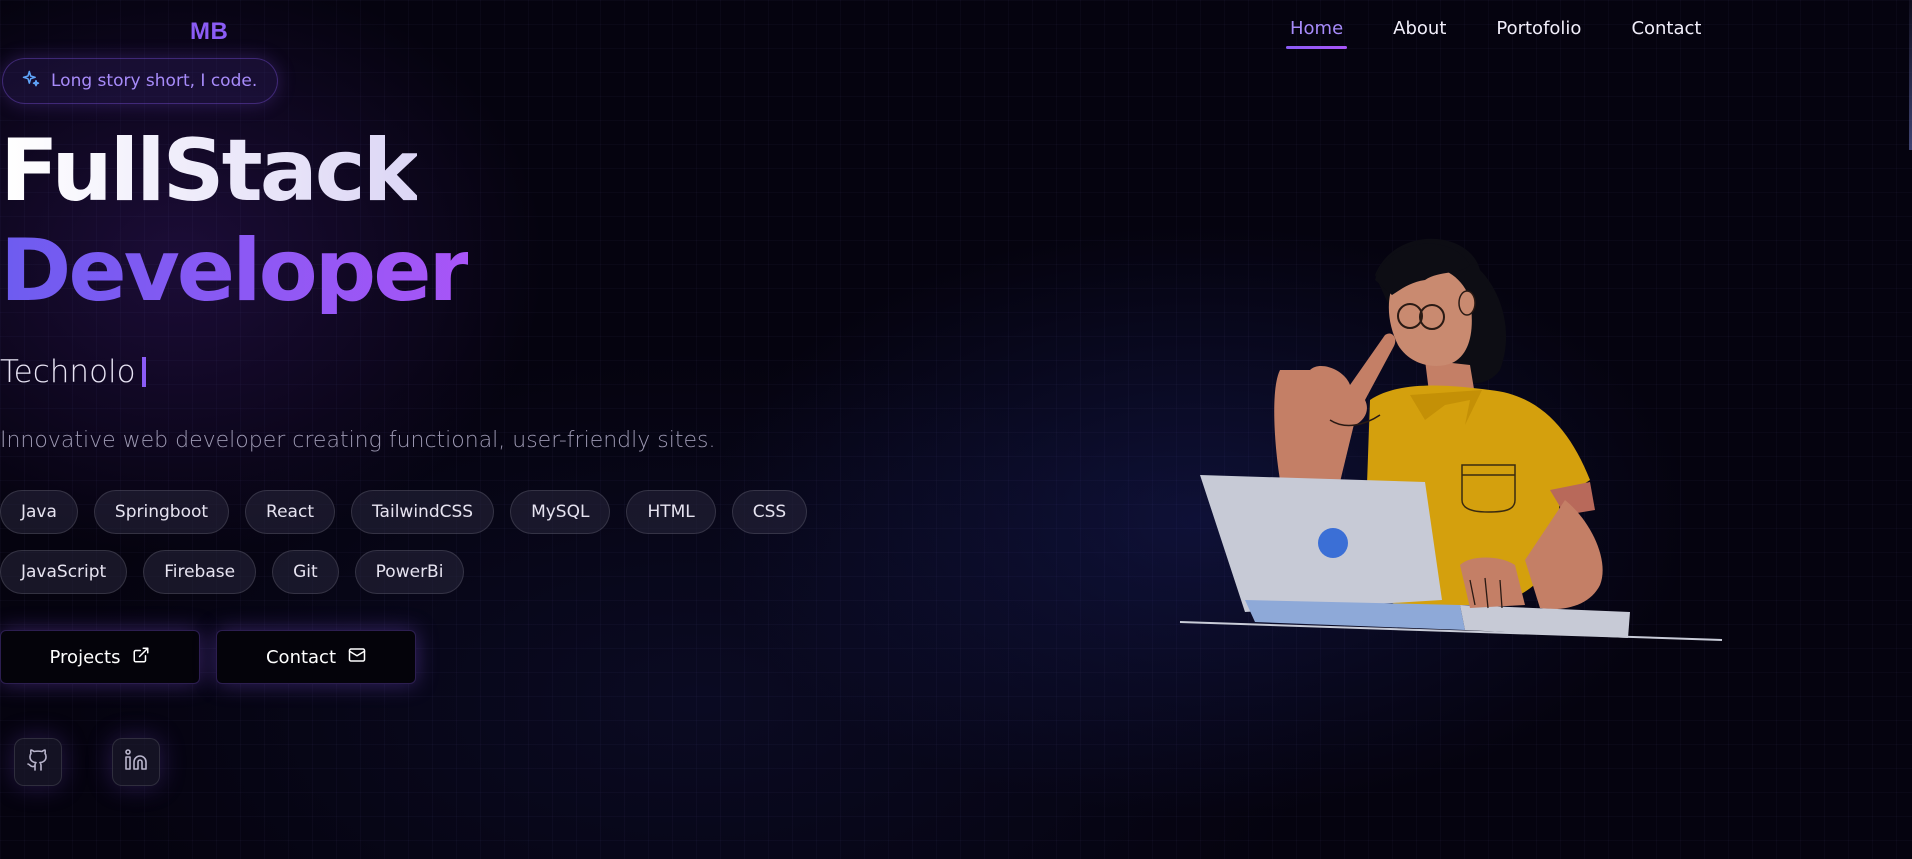 The image size is (1912, 859). I want to click on nav-item-portofolio: Portofolio, so click(1538, 33).